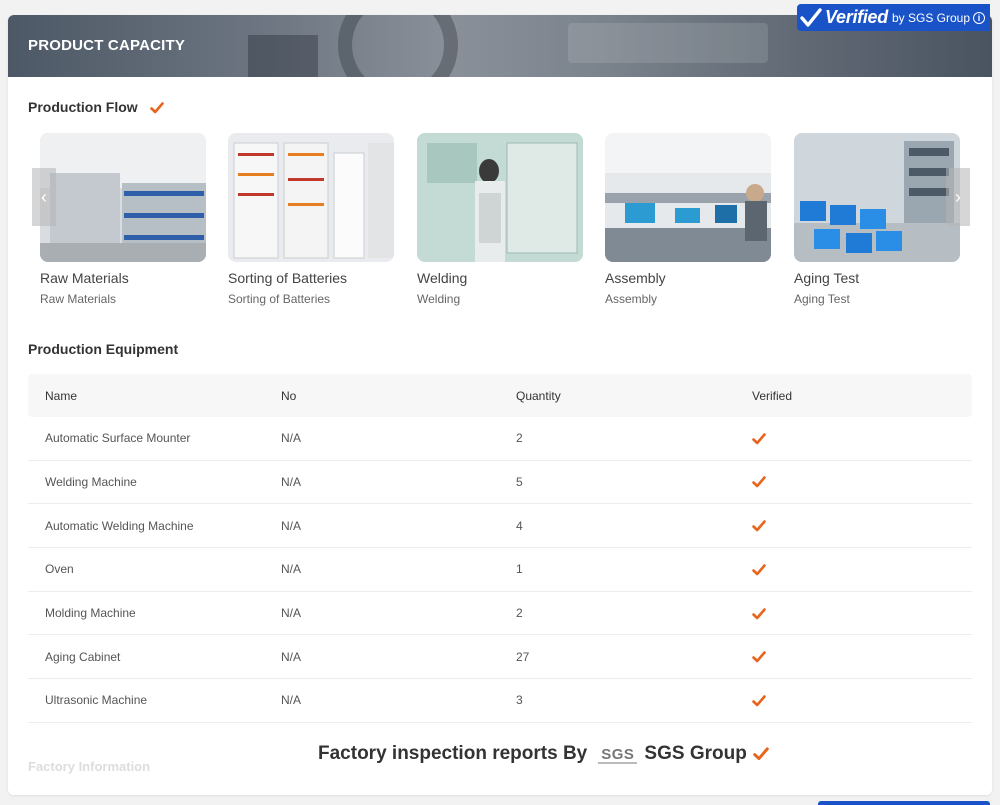 The height and width of the screenshot is (805, 1000). I want to click on raw-materials-photo, so click(123, 197).